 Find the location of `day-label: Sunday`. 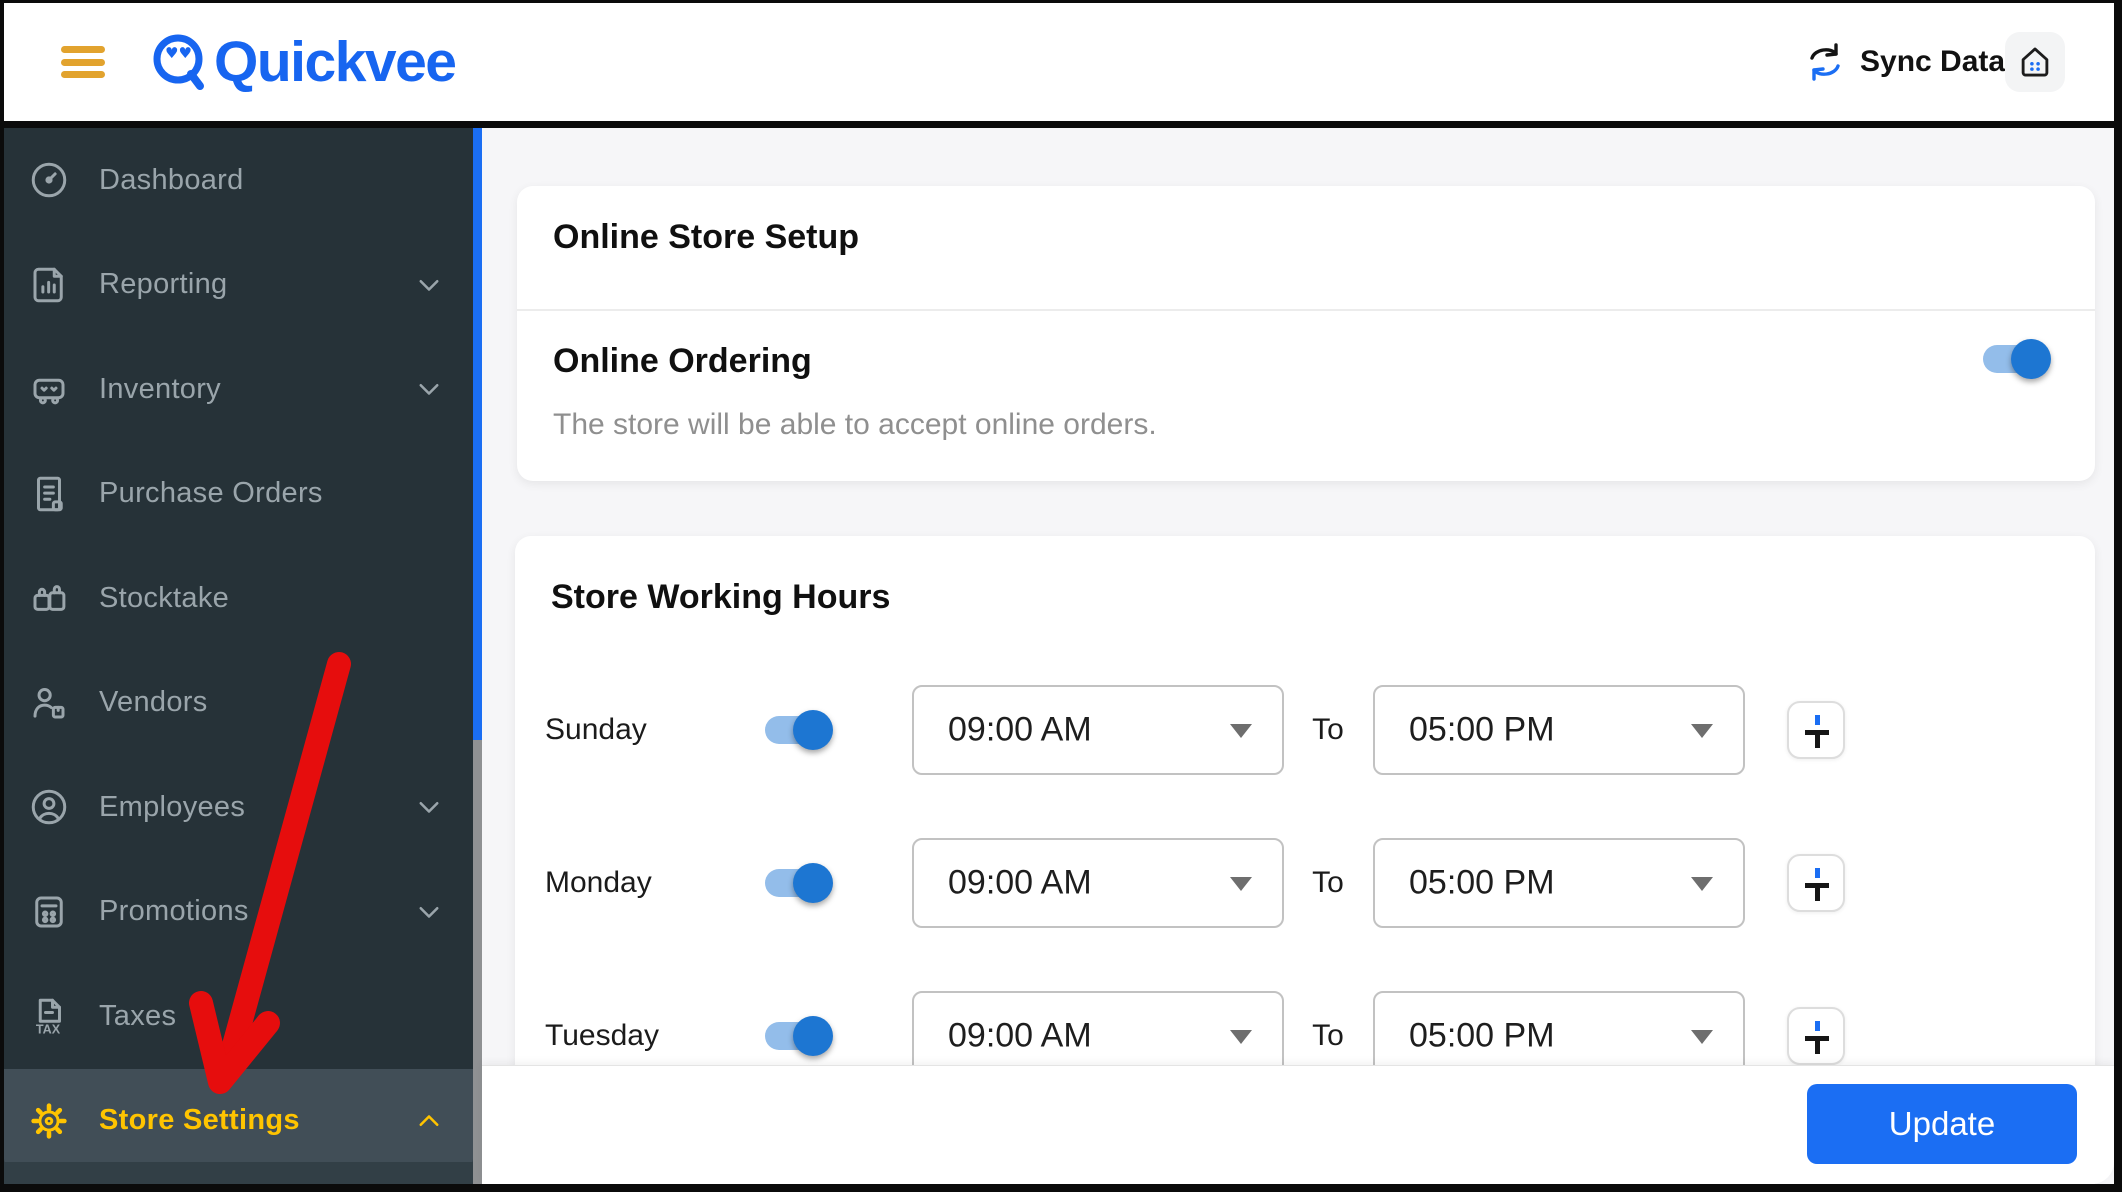

day-label: Sunday is located at coordinates (596, 729).